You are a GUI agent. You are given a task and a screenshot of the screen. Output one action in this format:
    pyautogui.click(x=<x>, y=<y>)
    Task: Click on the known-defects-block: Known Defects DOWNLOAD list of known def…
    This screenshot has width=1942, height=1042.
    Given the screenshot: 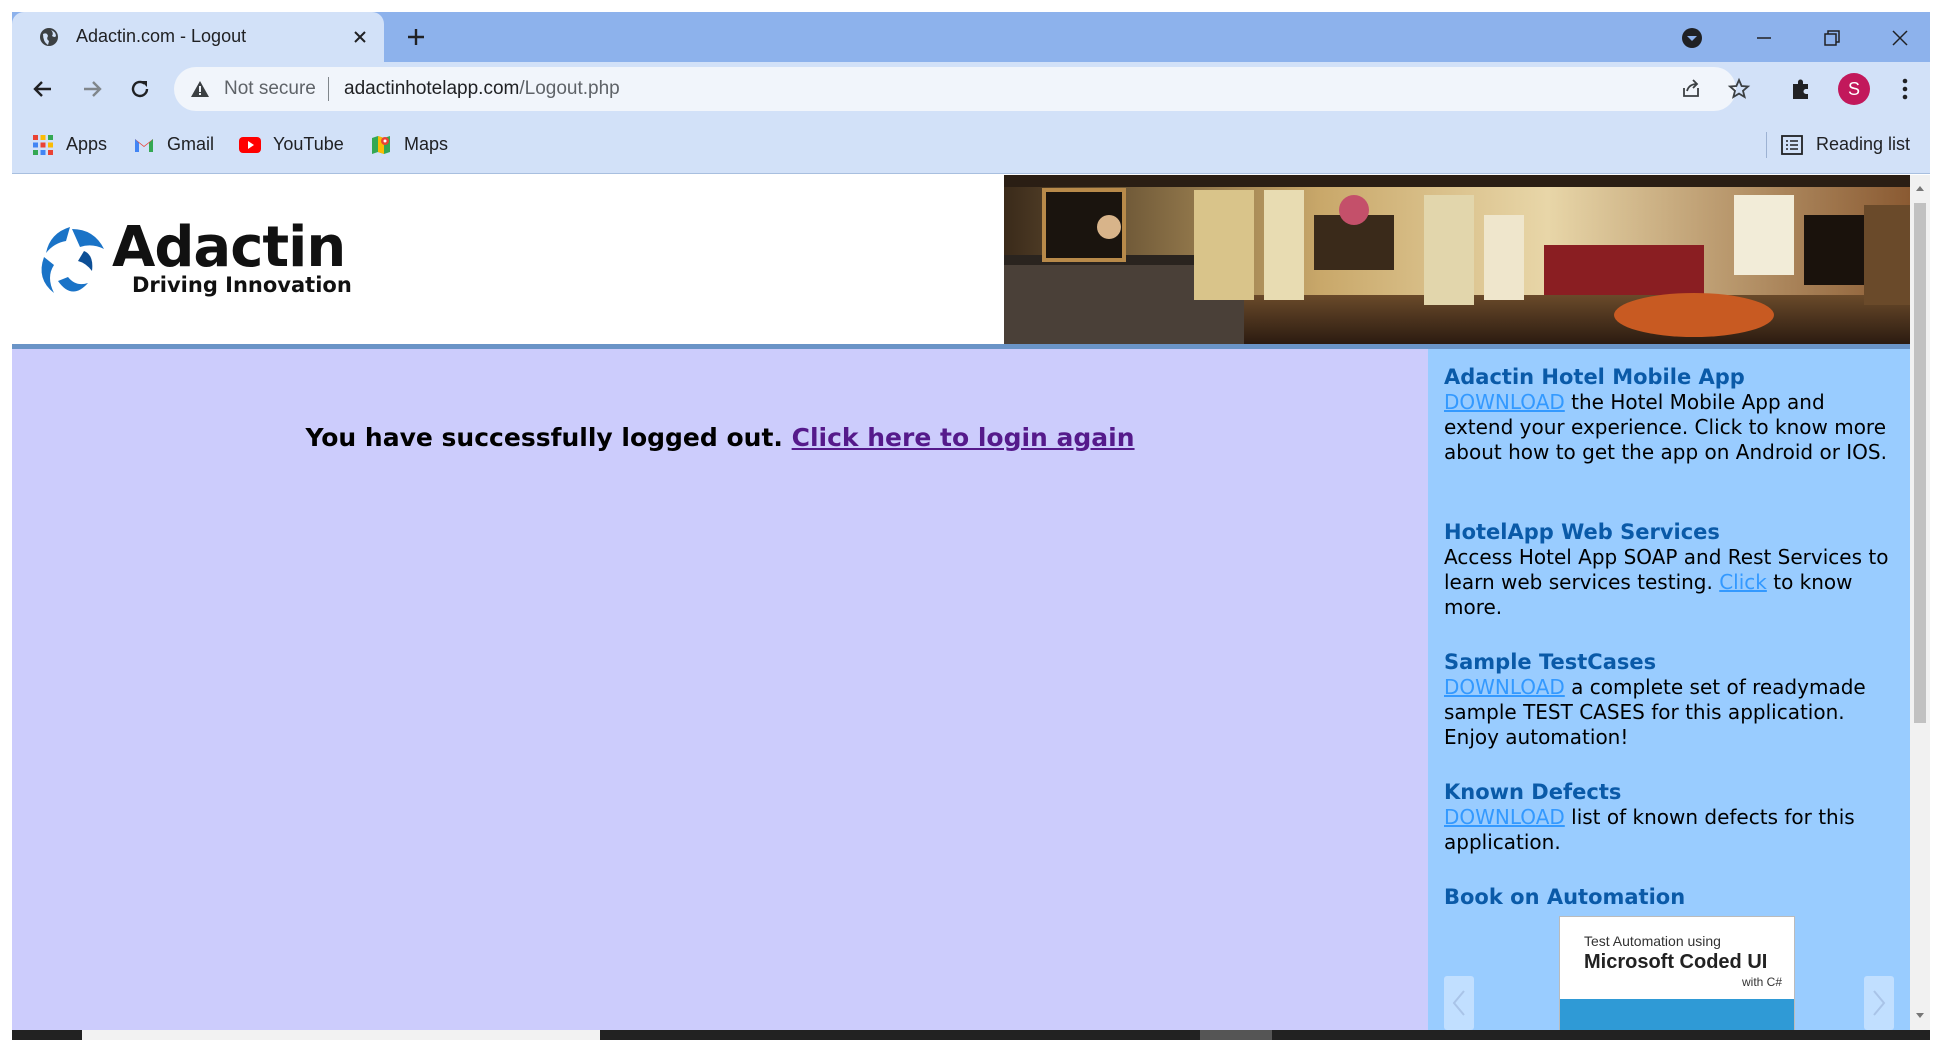 What is the action you would take?
    pyautogui.click(x=1669, y=817)
    